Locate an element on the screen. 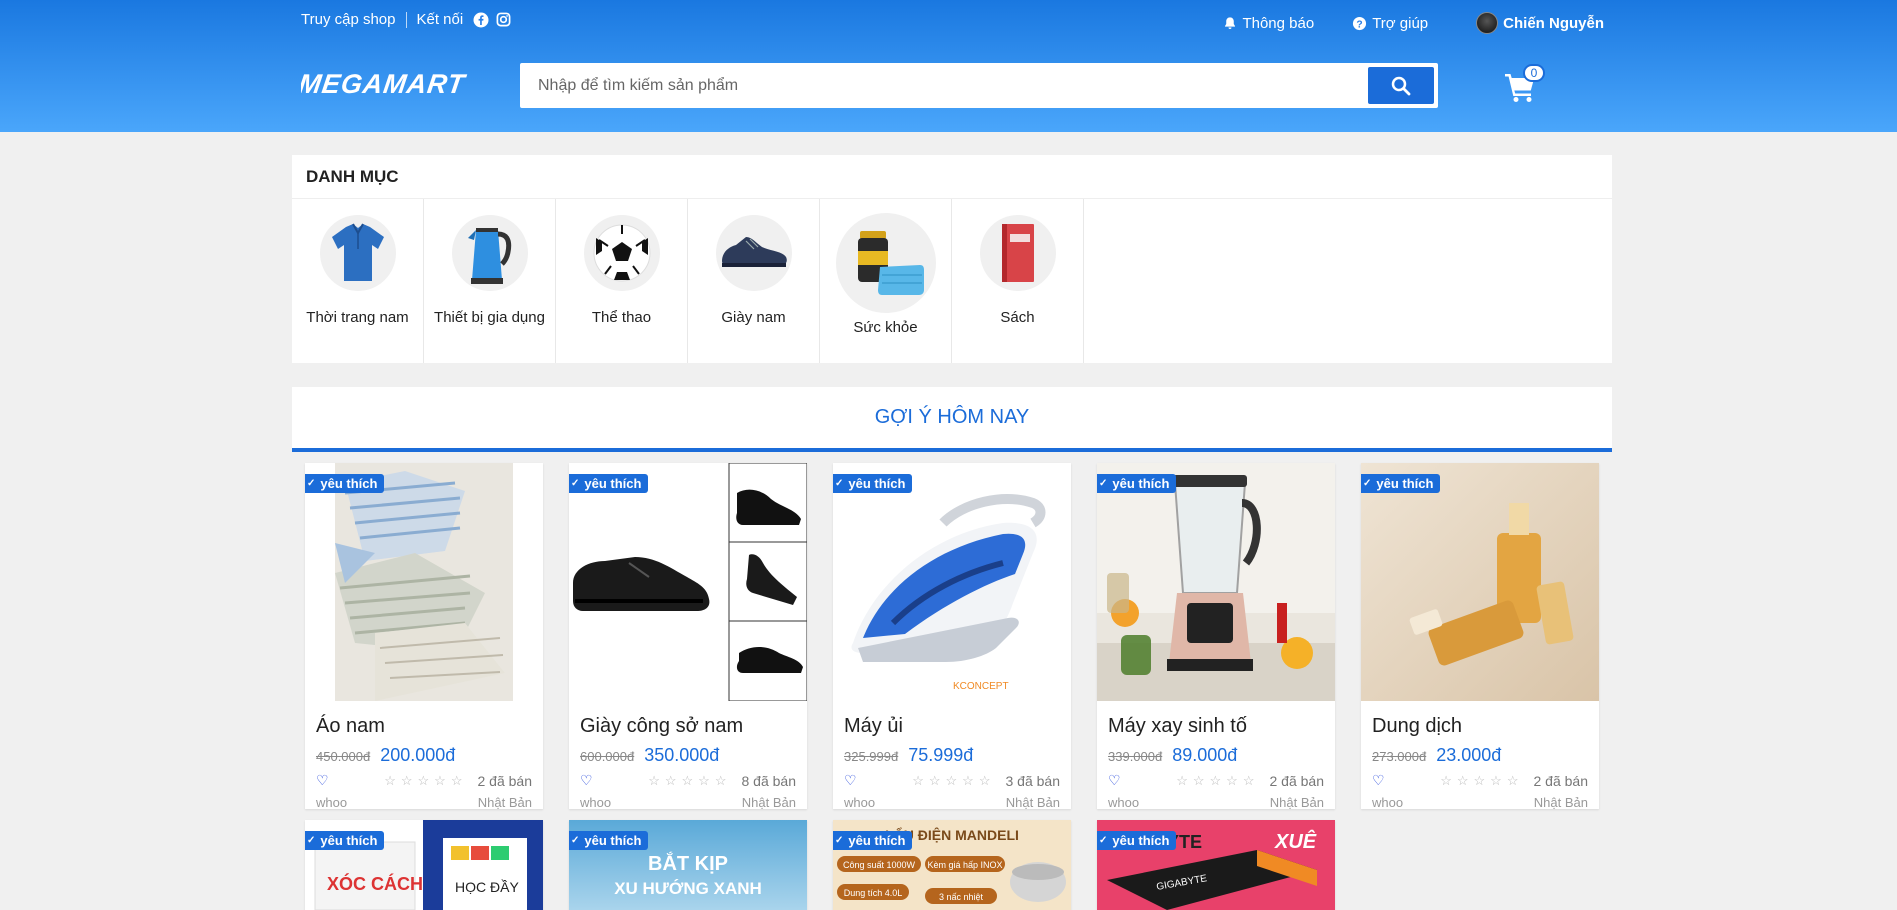 The height and width of the screenshot is (910, 1897). category-item-books: Sách is located at coordinates (1018, 281).